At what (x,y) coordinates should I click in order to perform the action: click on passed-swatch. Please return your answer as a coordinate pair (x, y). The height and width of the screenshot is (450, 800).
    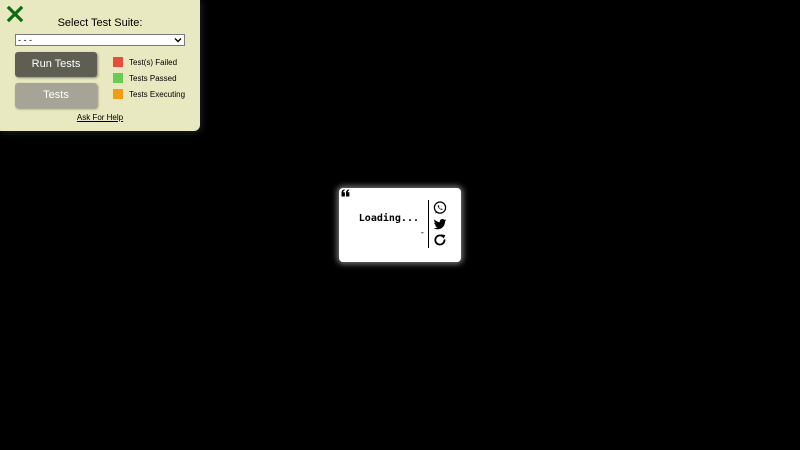
    Looking at the image, I should click on (118, 78).